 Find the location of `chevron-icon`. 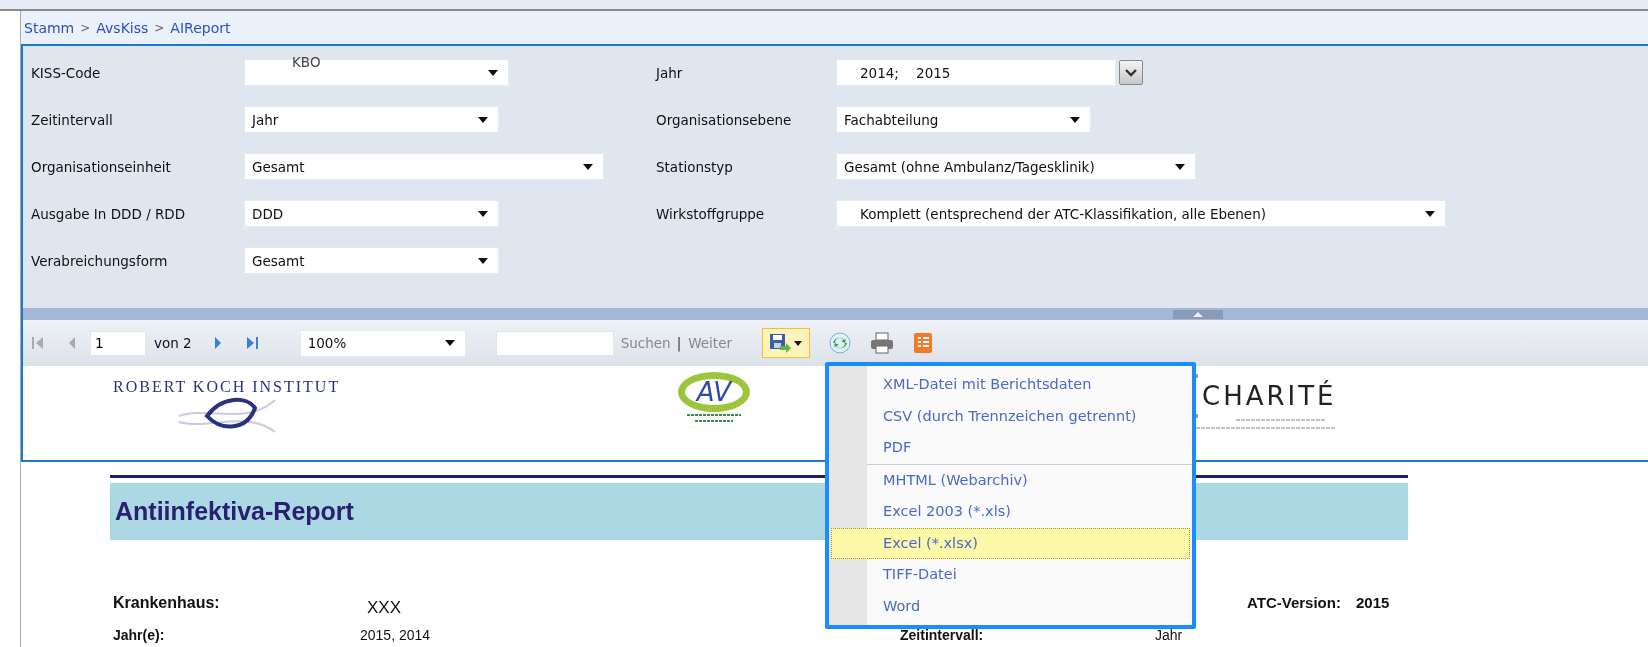

chevron-icon is located at coordinates (1131, 72).